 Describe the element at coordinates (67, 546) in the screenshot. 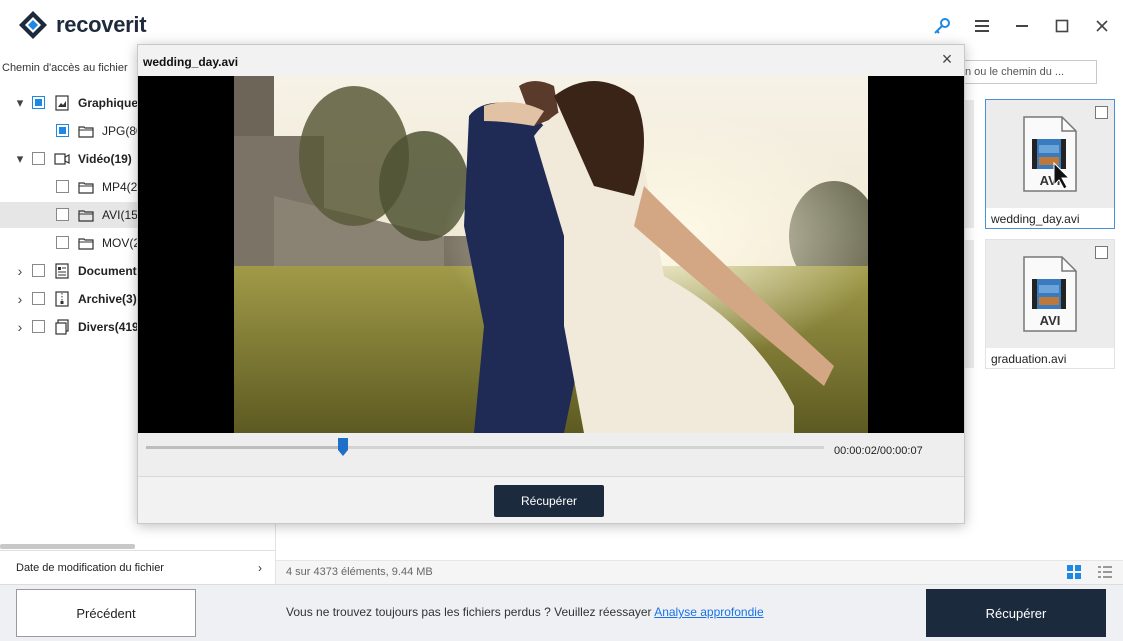

I see `horizontal-scrollbar` at that location.